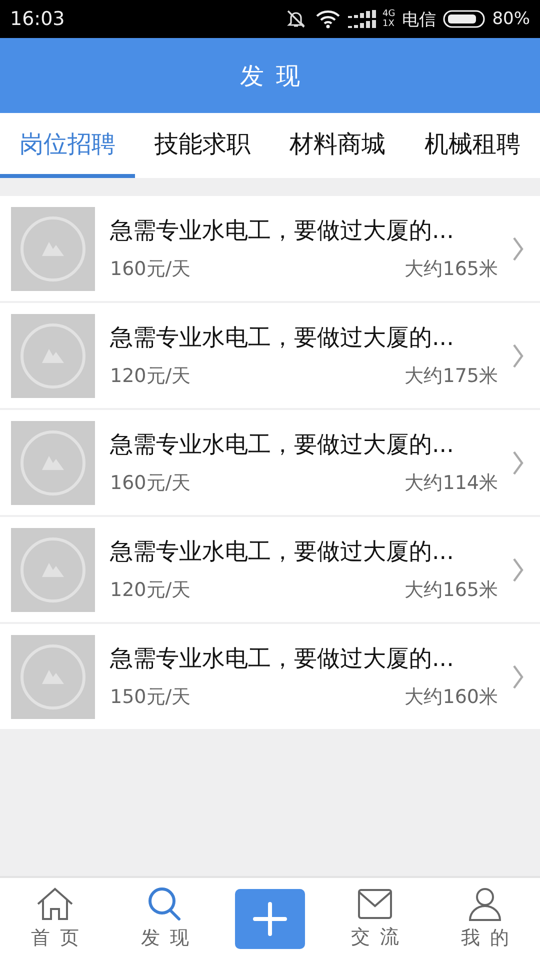 The width and height of the screenshot is (540, 960). Describe the element at coordinates (150, 697) in the screenshot. I see `listing-price: 150元/天` at that location.